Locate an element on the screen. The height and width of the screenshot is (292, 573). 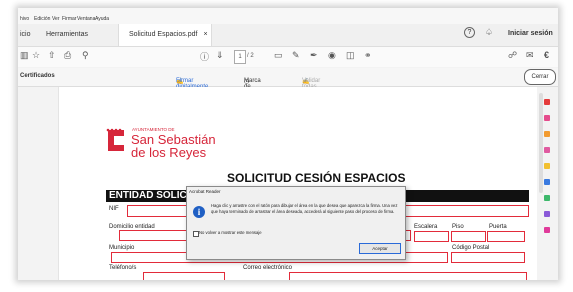
sign-icon: ✒ is located at coordinates (314, 55).